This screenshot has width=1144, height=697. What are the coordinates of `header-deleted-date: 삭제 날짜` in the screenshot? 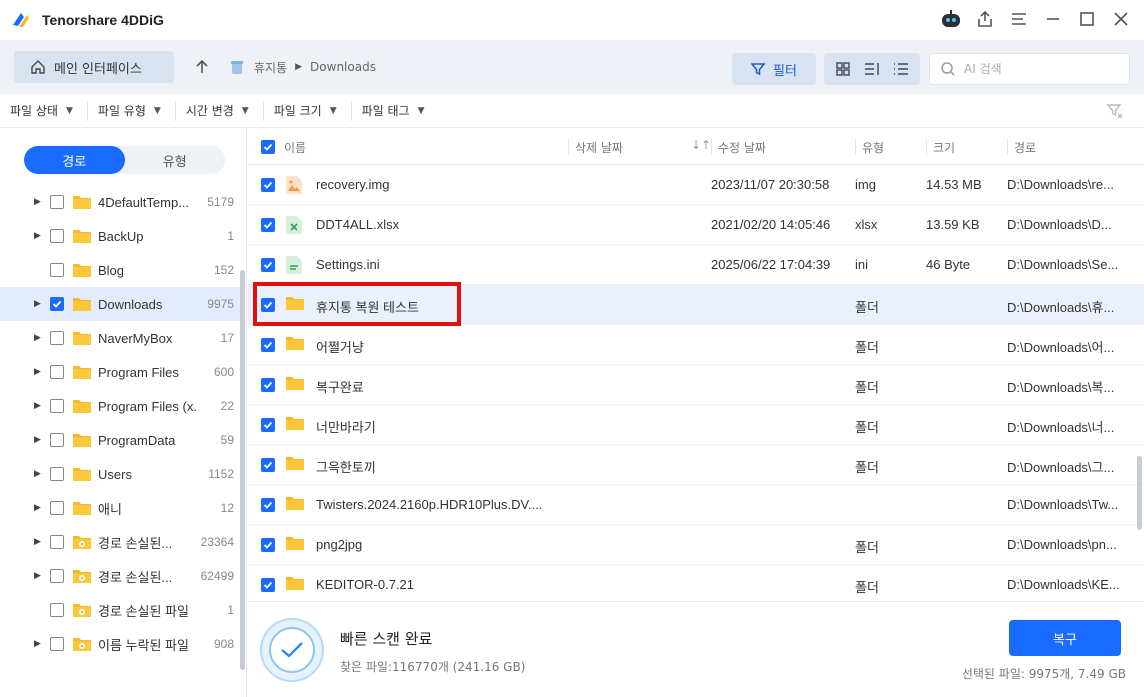 It's located at (595, 147).